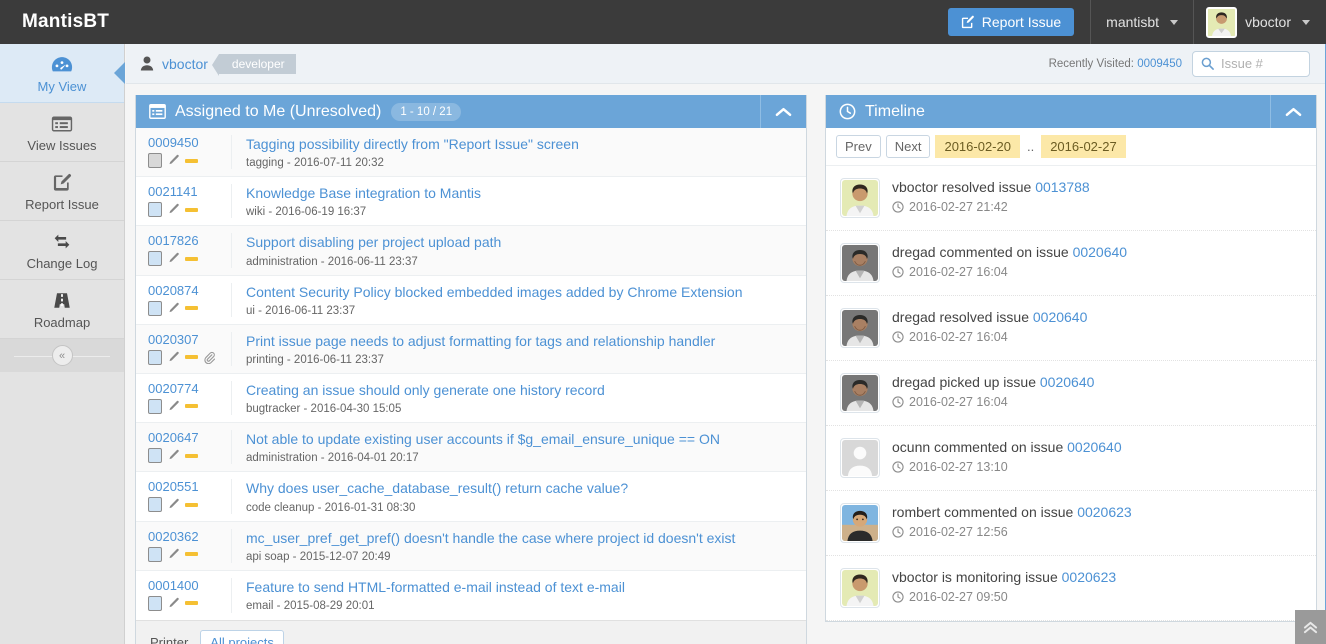 This screenshot has width=1326, height=644. Describe the element at coordinates (185, 64) in the screenshot. I see `current-username: vboctor` at that location.